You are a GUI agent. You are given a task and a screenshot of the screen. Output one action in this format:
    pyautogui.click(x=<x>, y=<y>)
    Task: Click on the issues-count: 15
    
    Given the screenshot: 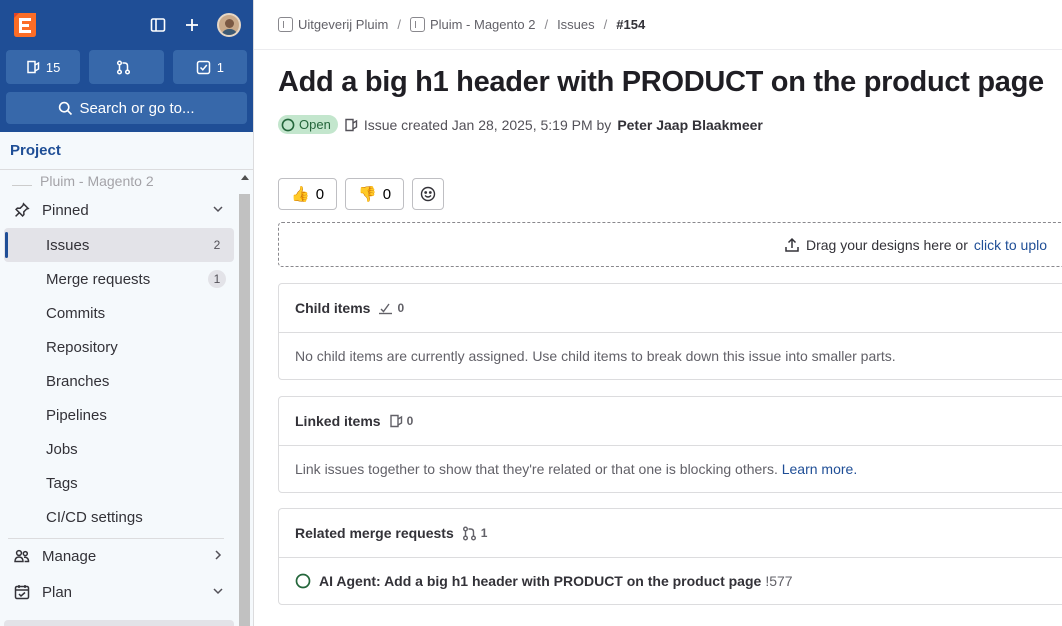 What is the action you would take?
    pyautogui.click(x=53, y=67)
    